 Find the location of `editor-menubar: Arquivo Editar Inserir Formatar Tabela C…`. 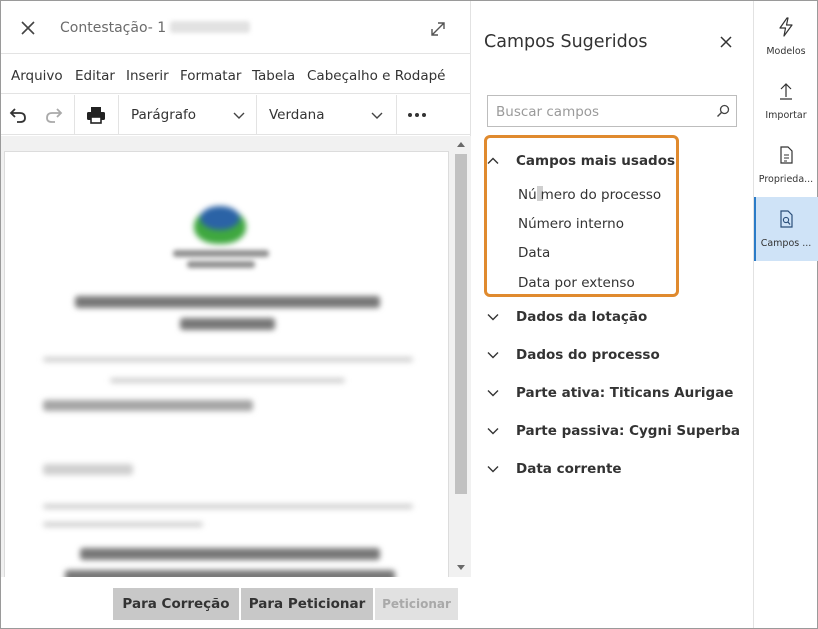

editor-menubar: Arquivo Editar Inserir Formatar Tabela C… is located at coordinates (236, 74).